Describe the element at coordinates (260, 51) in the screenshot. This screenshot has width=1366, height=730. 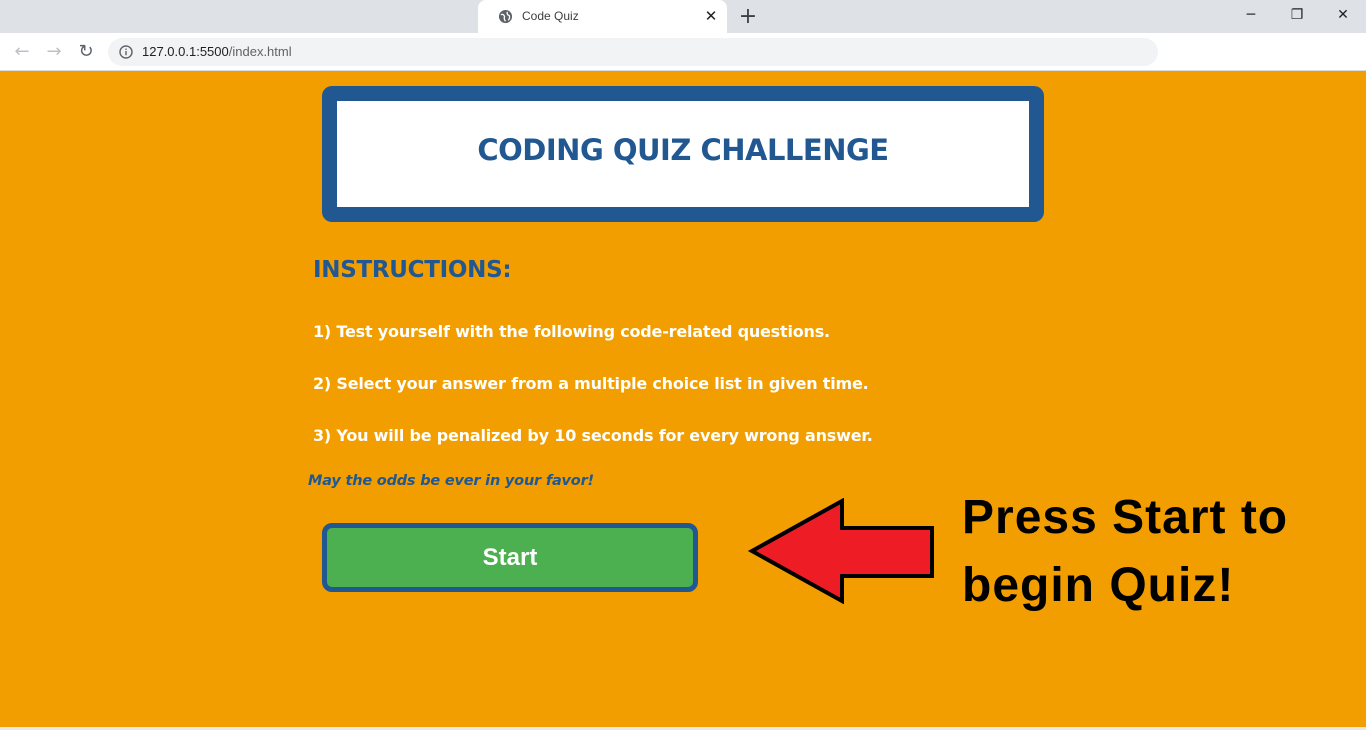
I see `url-path: /index.html` at that location.